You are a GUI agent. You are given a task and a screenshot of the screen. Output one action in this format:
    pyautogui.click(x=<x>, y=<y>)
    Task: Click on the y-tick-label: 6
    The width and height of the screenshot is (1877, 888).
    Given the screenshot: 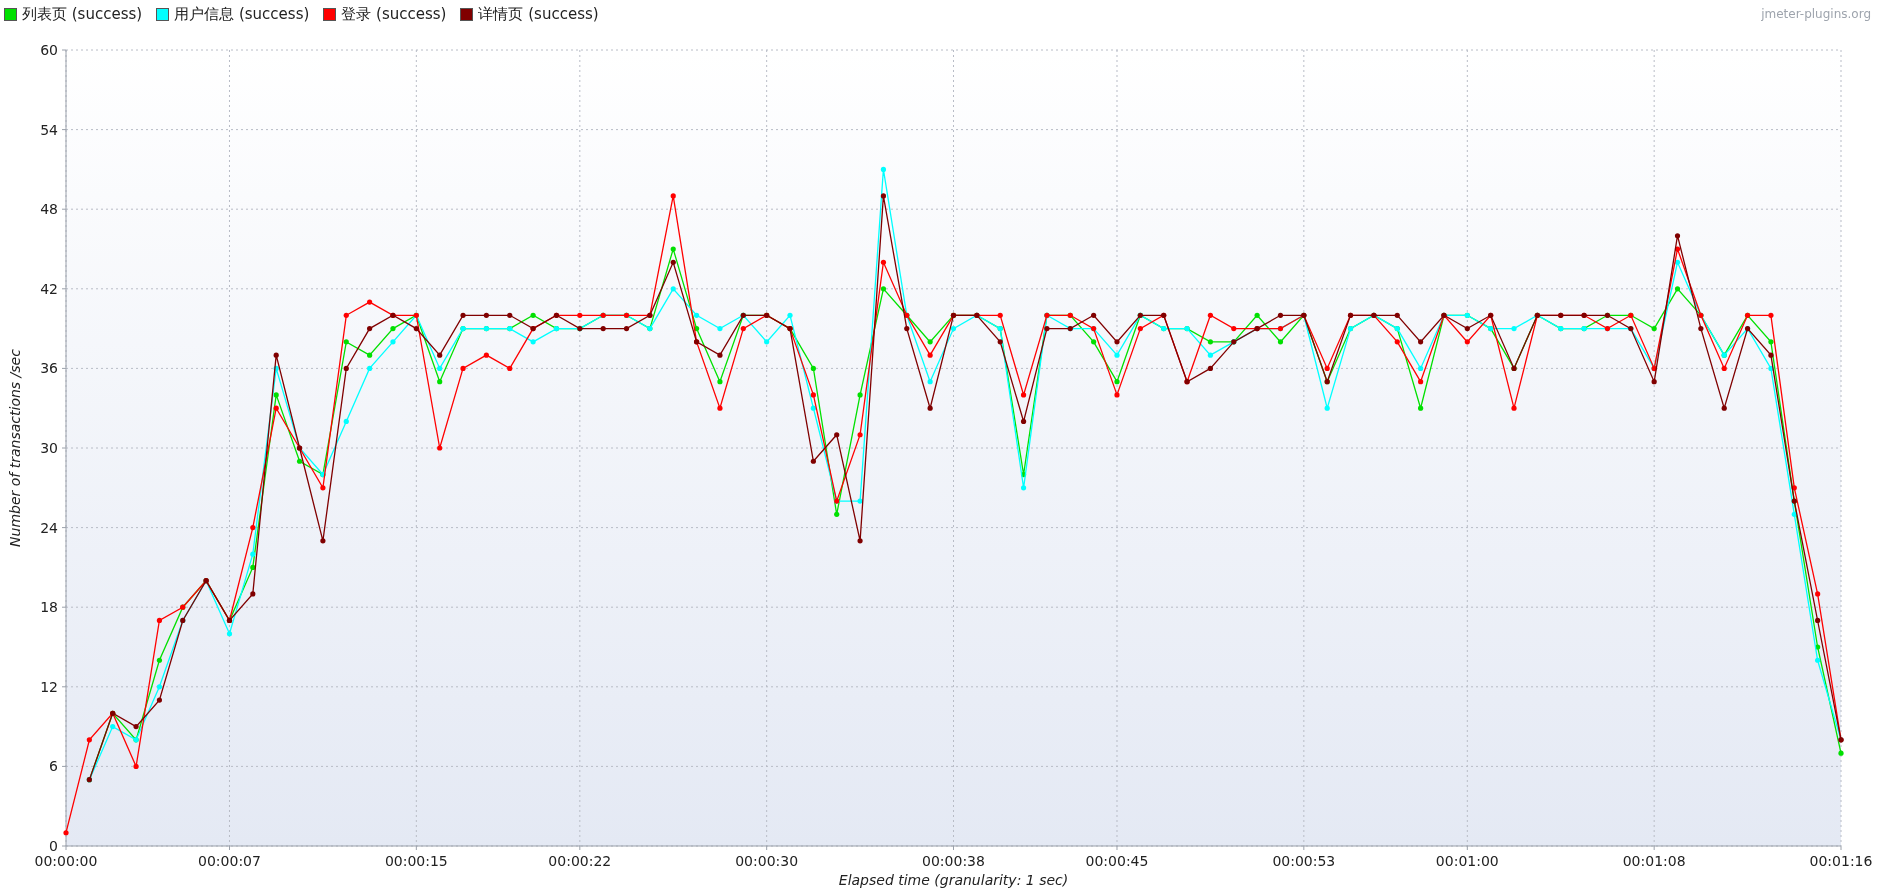 What is the action you would take?
    pyautogui.click(x=53, y=766)
    